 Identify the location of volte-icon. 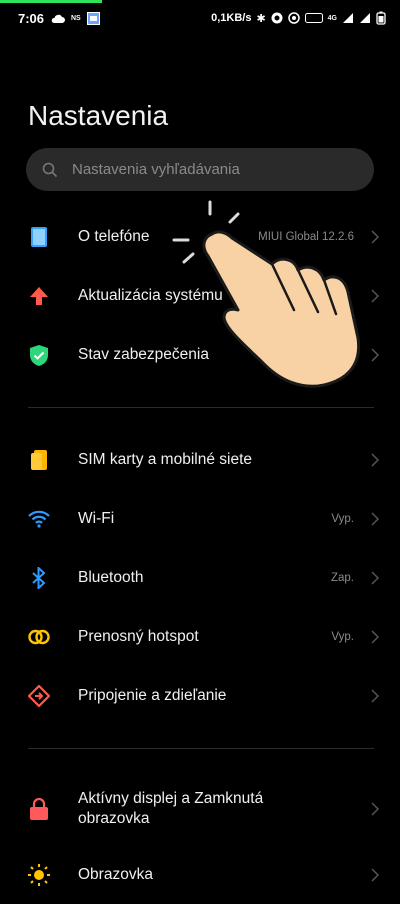
(313, 18).